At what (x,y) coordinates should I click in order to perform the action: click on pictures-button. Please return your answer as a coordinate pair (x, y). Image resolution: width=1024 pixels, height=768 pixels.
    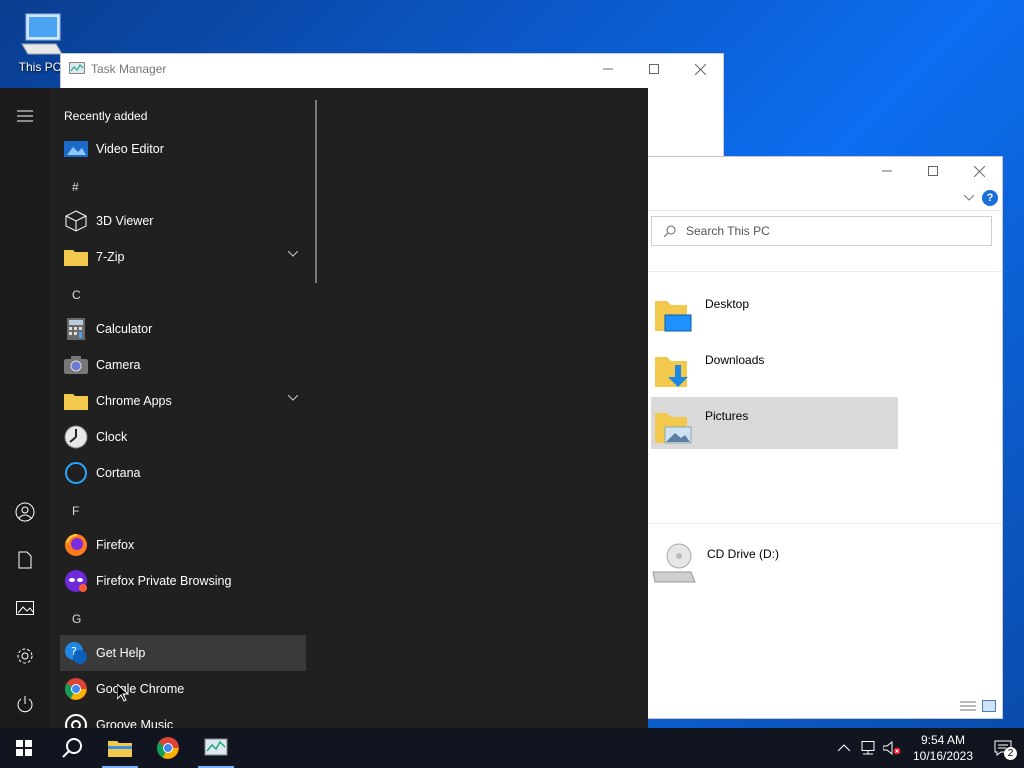
    Looking at the image, I should click on (25, 608).